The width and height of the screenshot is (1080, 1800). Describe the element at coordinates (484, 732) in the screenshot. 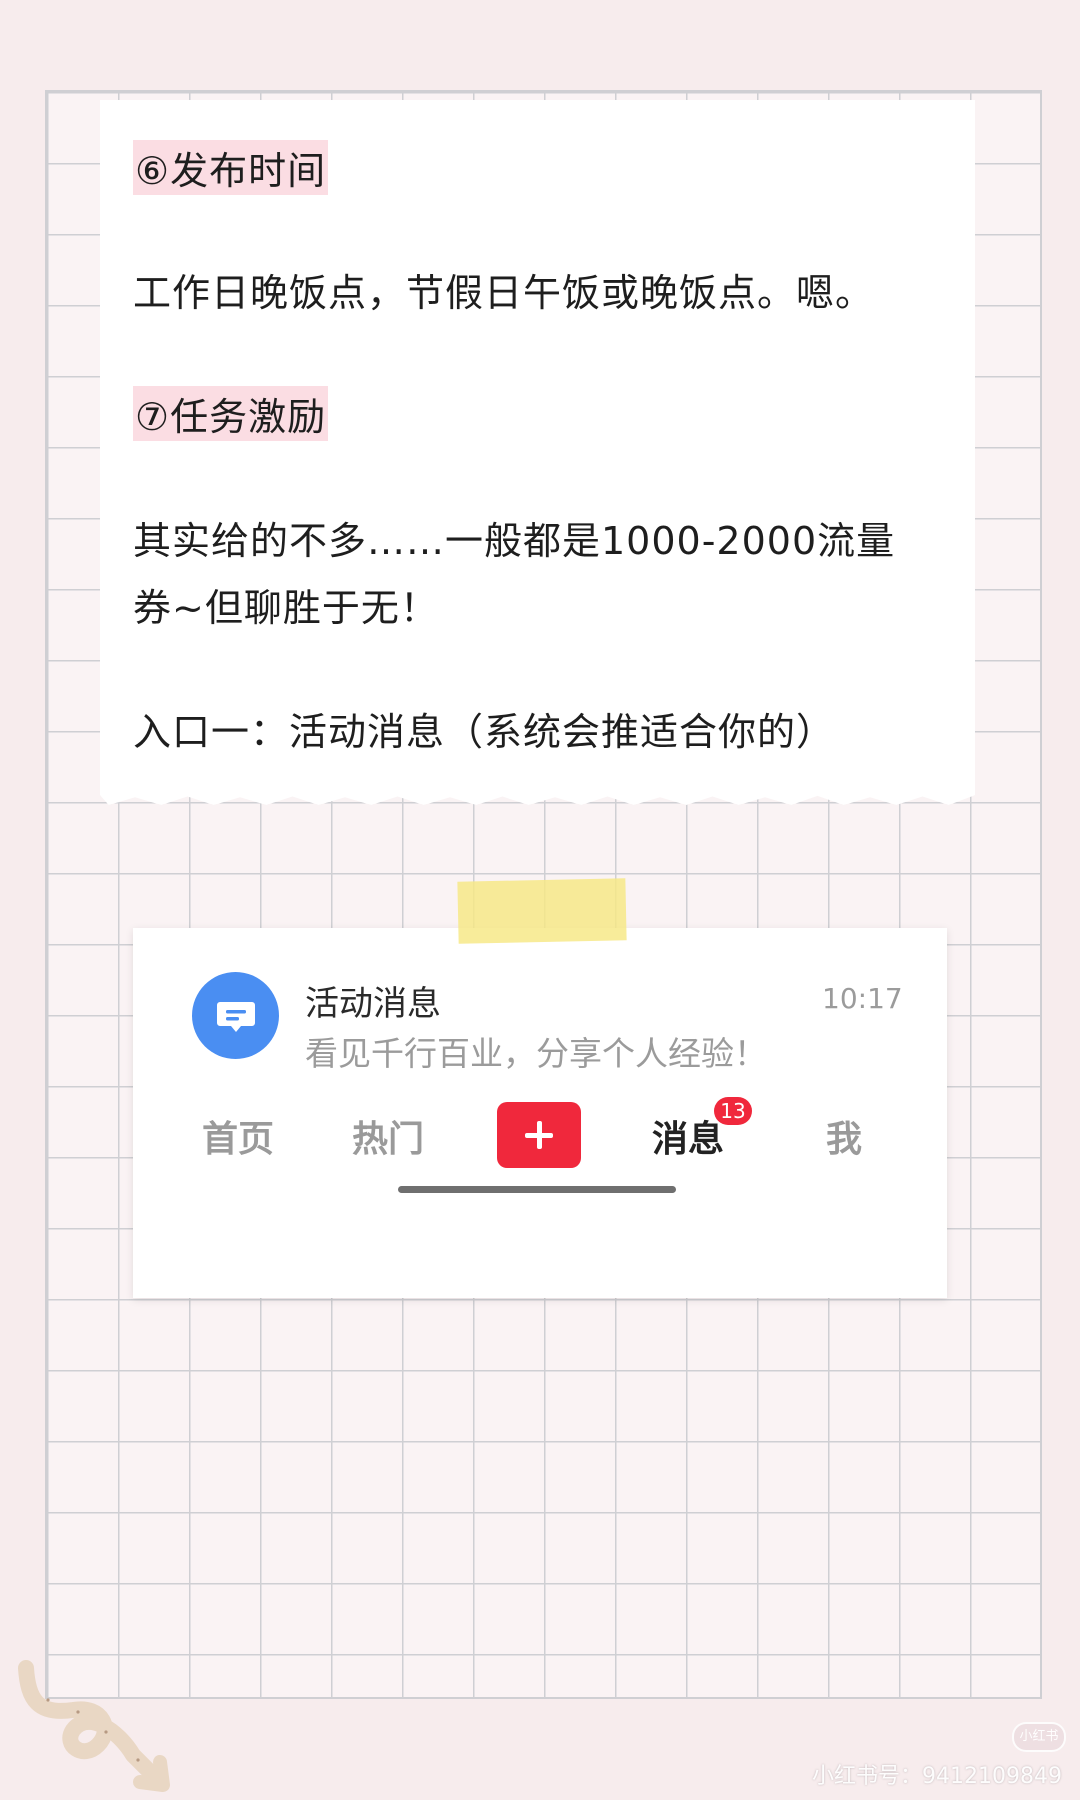

I see `entry-text: 入口一：活动消息（系统会推适合你的）` at that location.